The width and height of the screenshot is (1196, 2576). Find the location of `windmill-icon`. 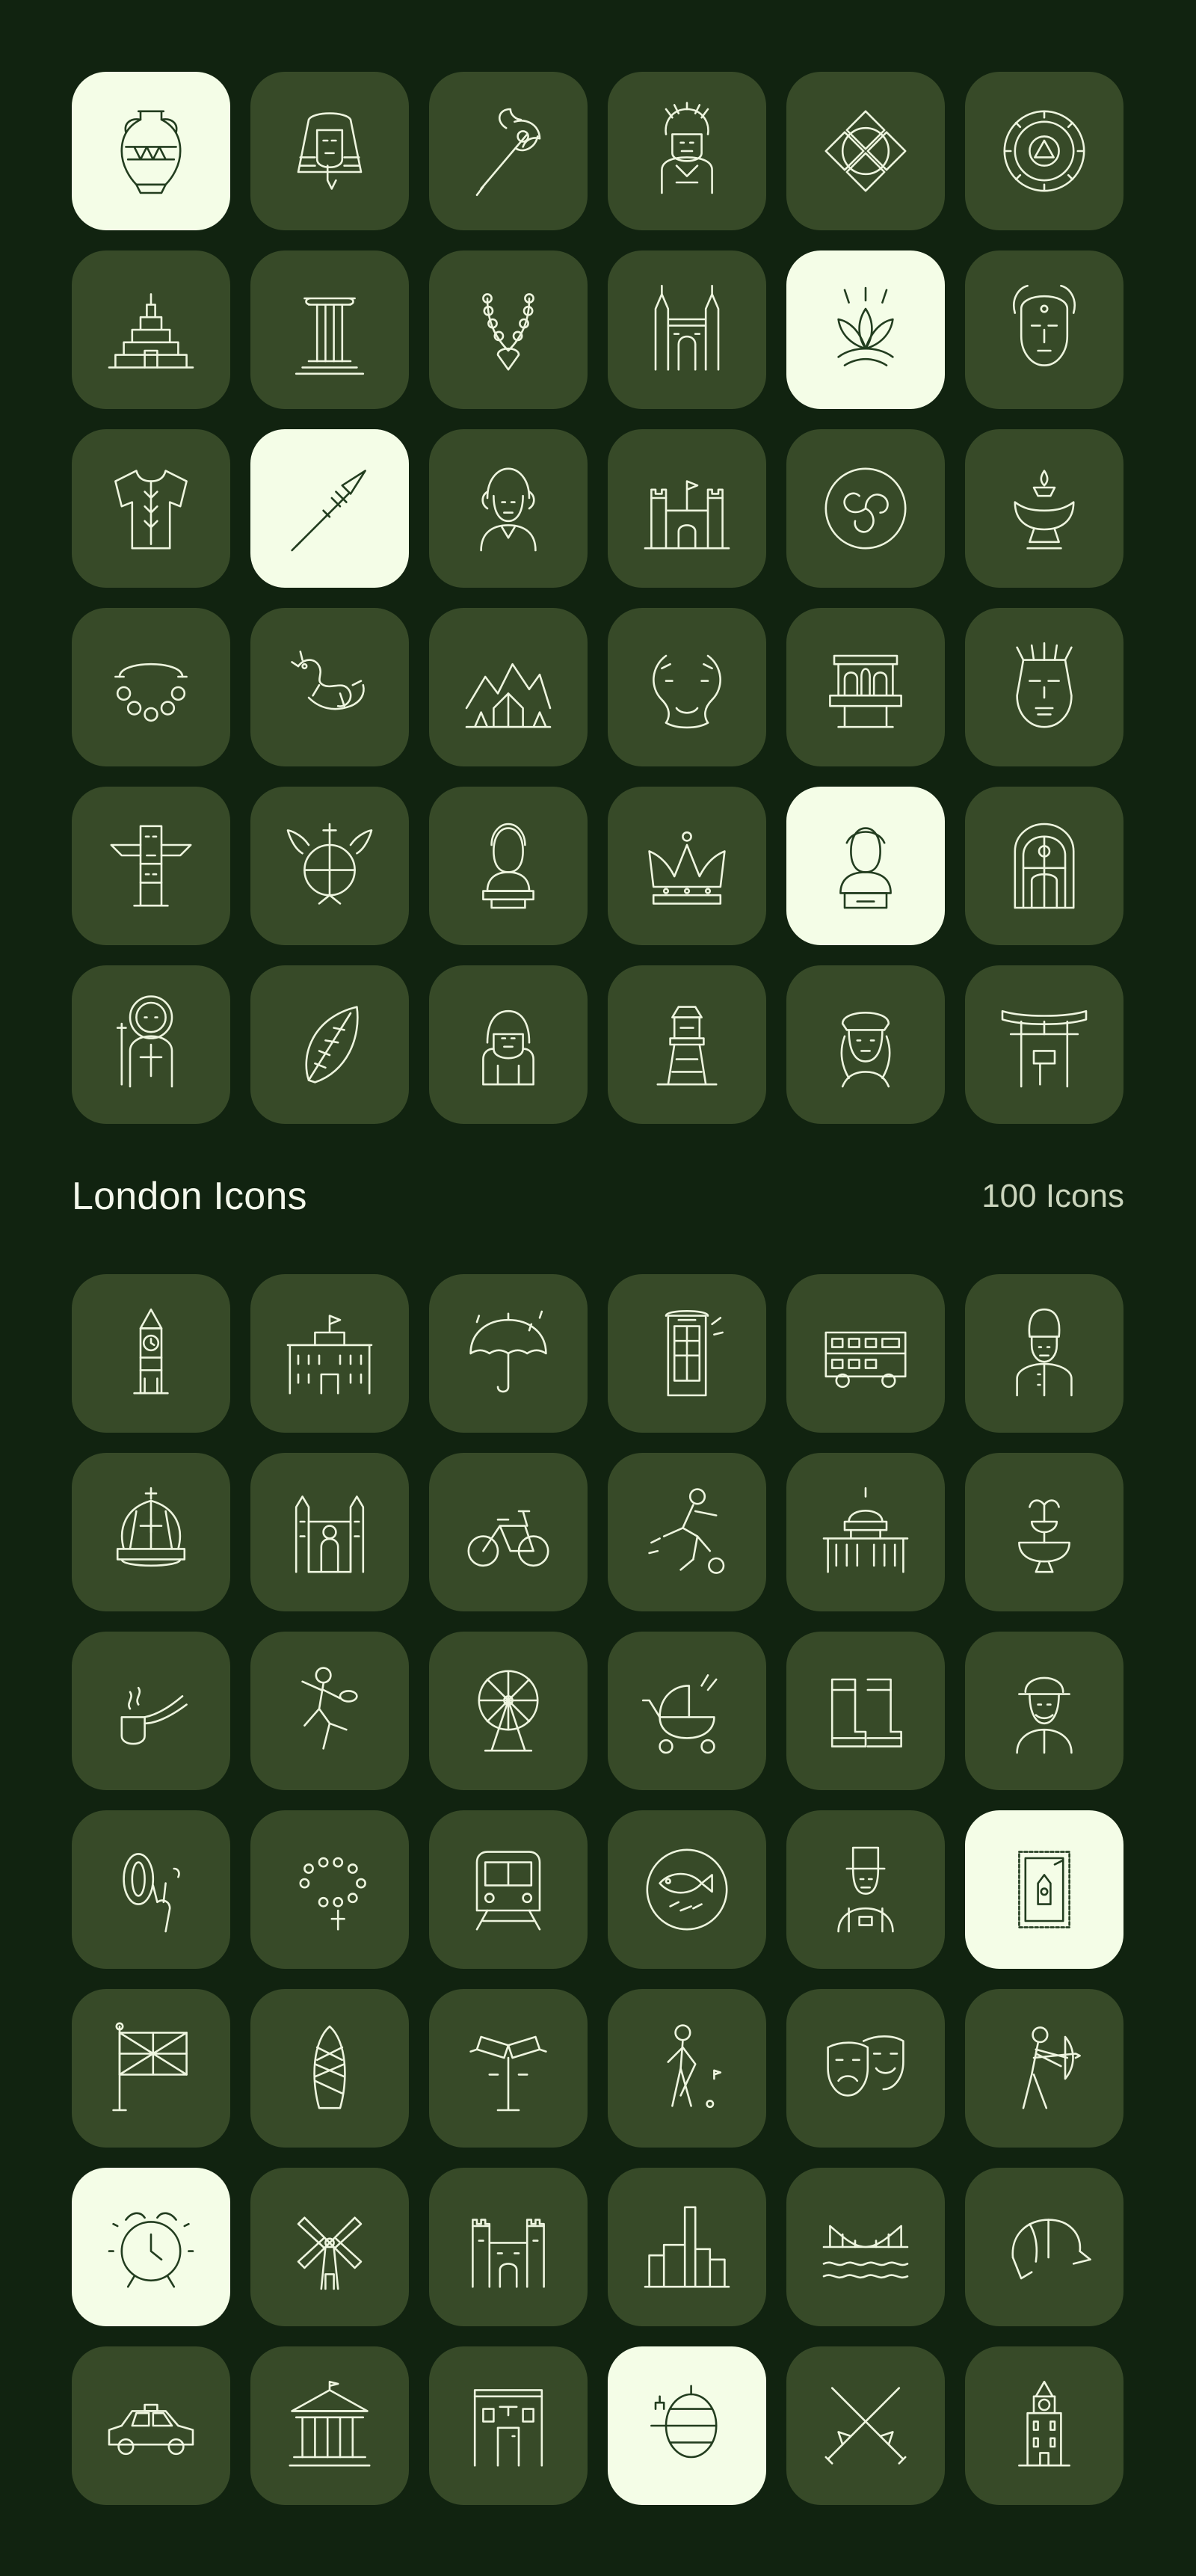

windmill-icon is located at coordinates (330, 2247).